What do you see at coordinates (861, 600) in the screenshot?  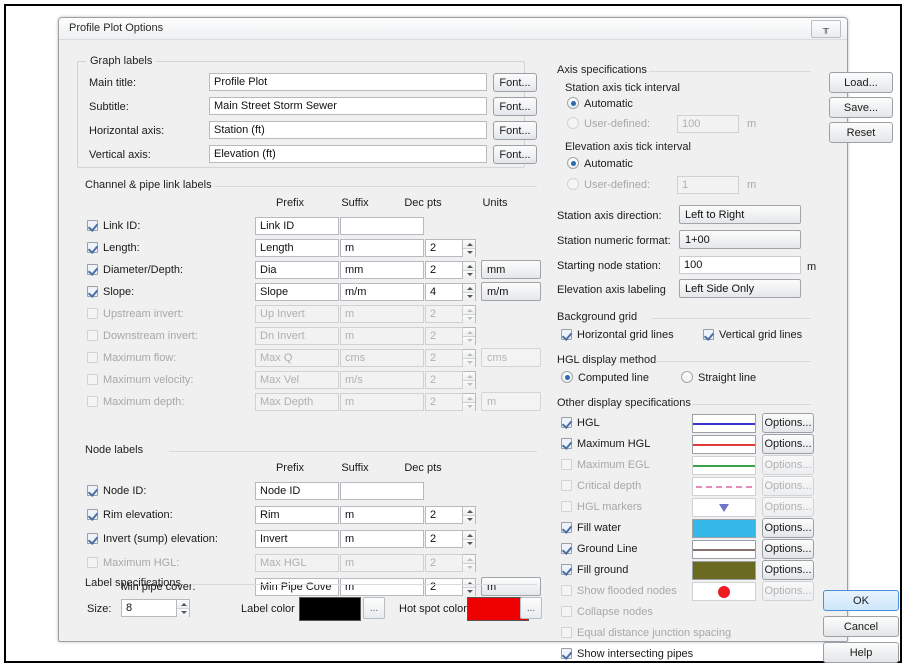 I see `ok-button: OK` at bounding box center [861, 600].